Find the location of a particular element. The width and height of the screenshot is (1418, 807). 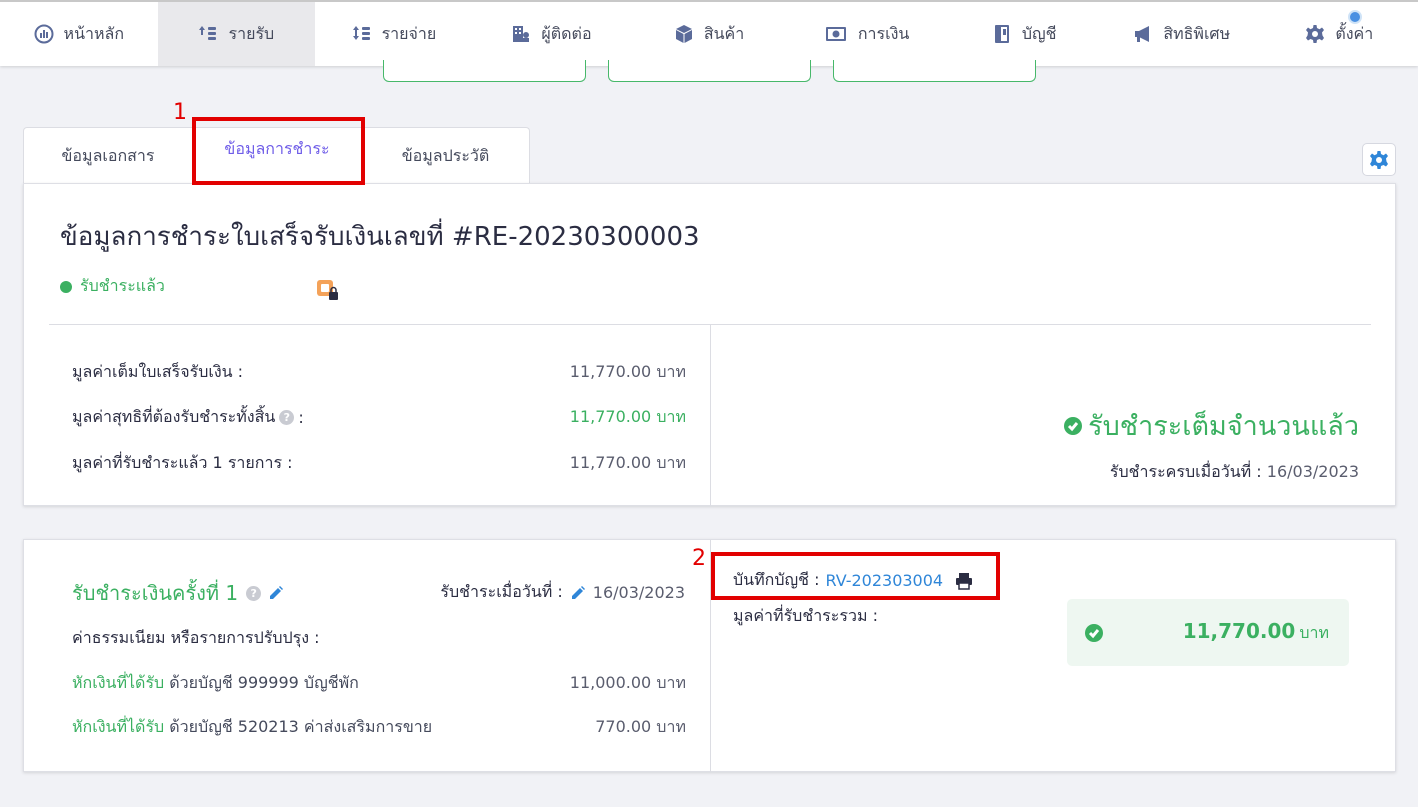

tab-label: ข้อมูลประวัติ is located at coordinates (445, 155).